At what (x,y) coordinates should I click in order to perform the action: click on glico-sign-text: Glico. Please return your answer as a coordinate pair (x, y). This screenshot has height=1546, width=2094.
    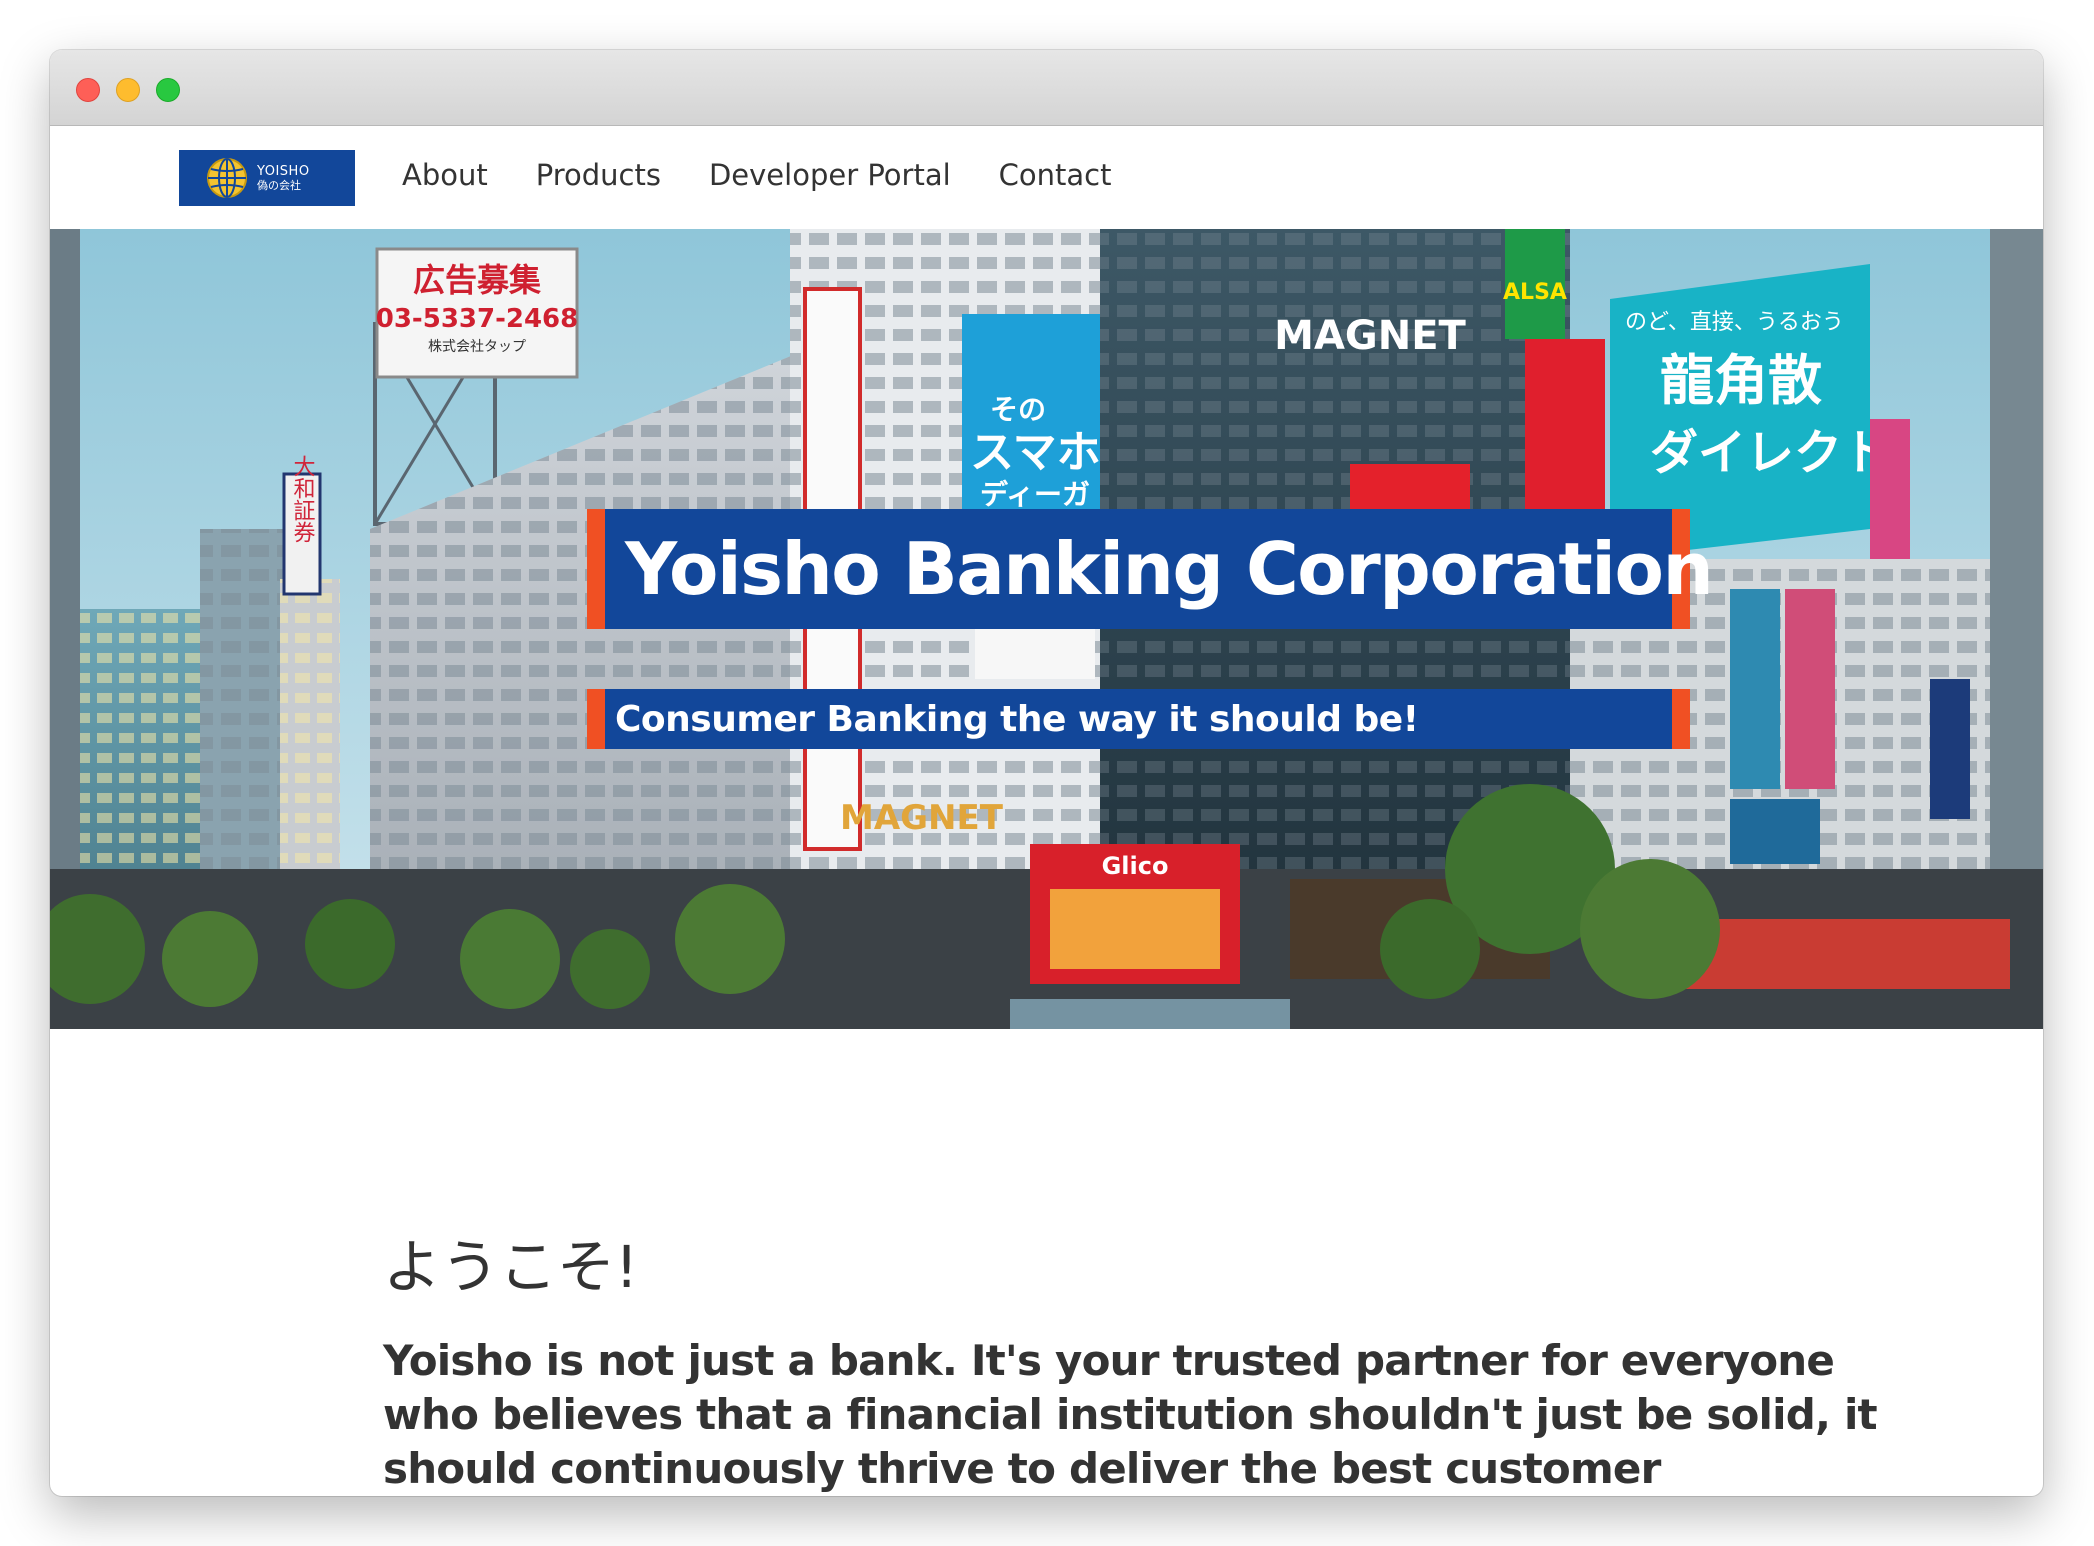
    Looking at the image, I should click on (1135, 866).